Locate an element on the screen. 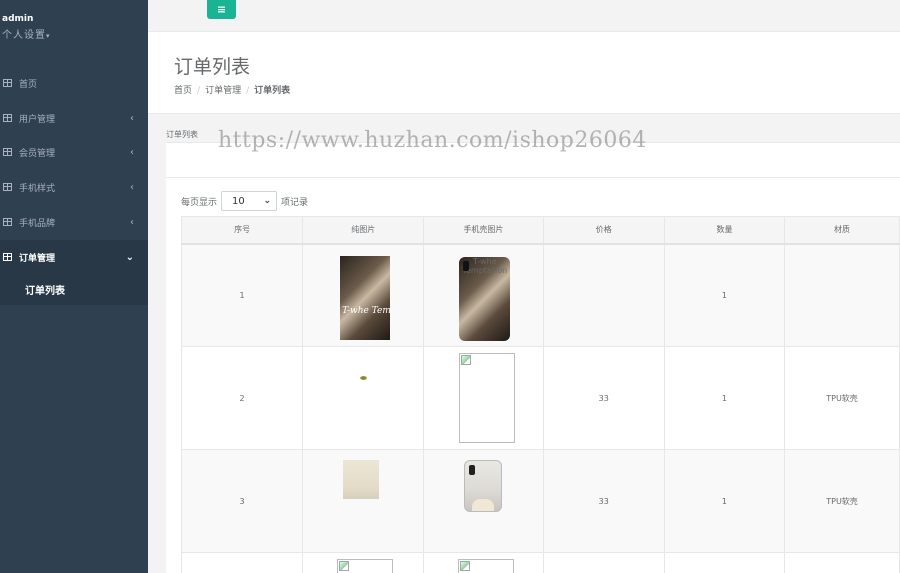  page-title: 订单列表 is located at coordinates (212, 67).